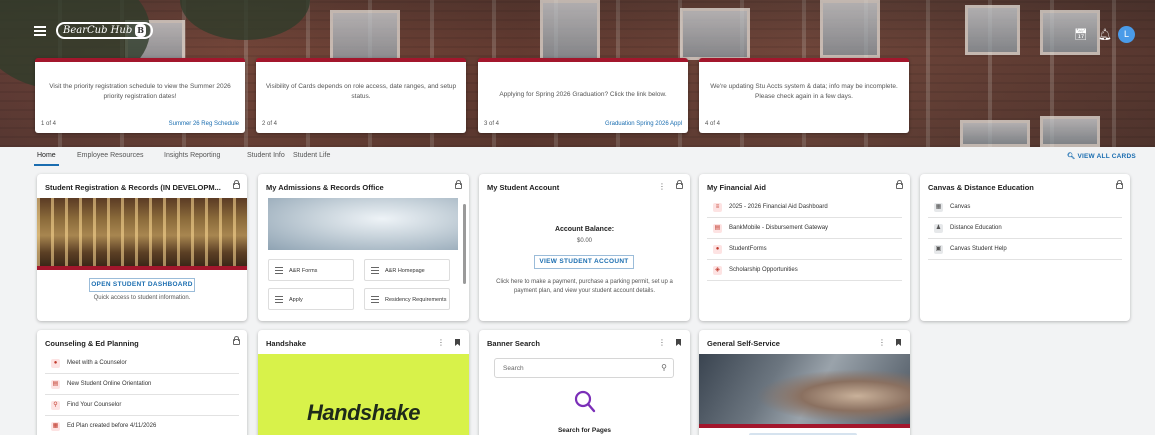  Describe the element at coordinates (1025, 229) in the screenshot. I see `list-item: ♟ Distance Education` at that location.